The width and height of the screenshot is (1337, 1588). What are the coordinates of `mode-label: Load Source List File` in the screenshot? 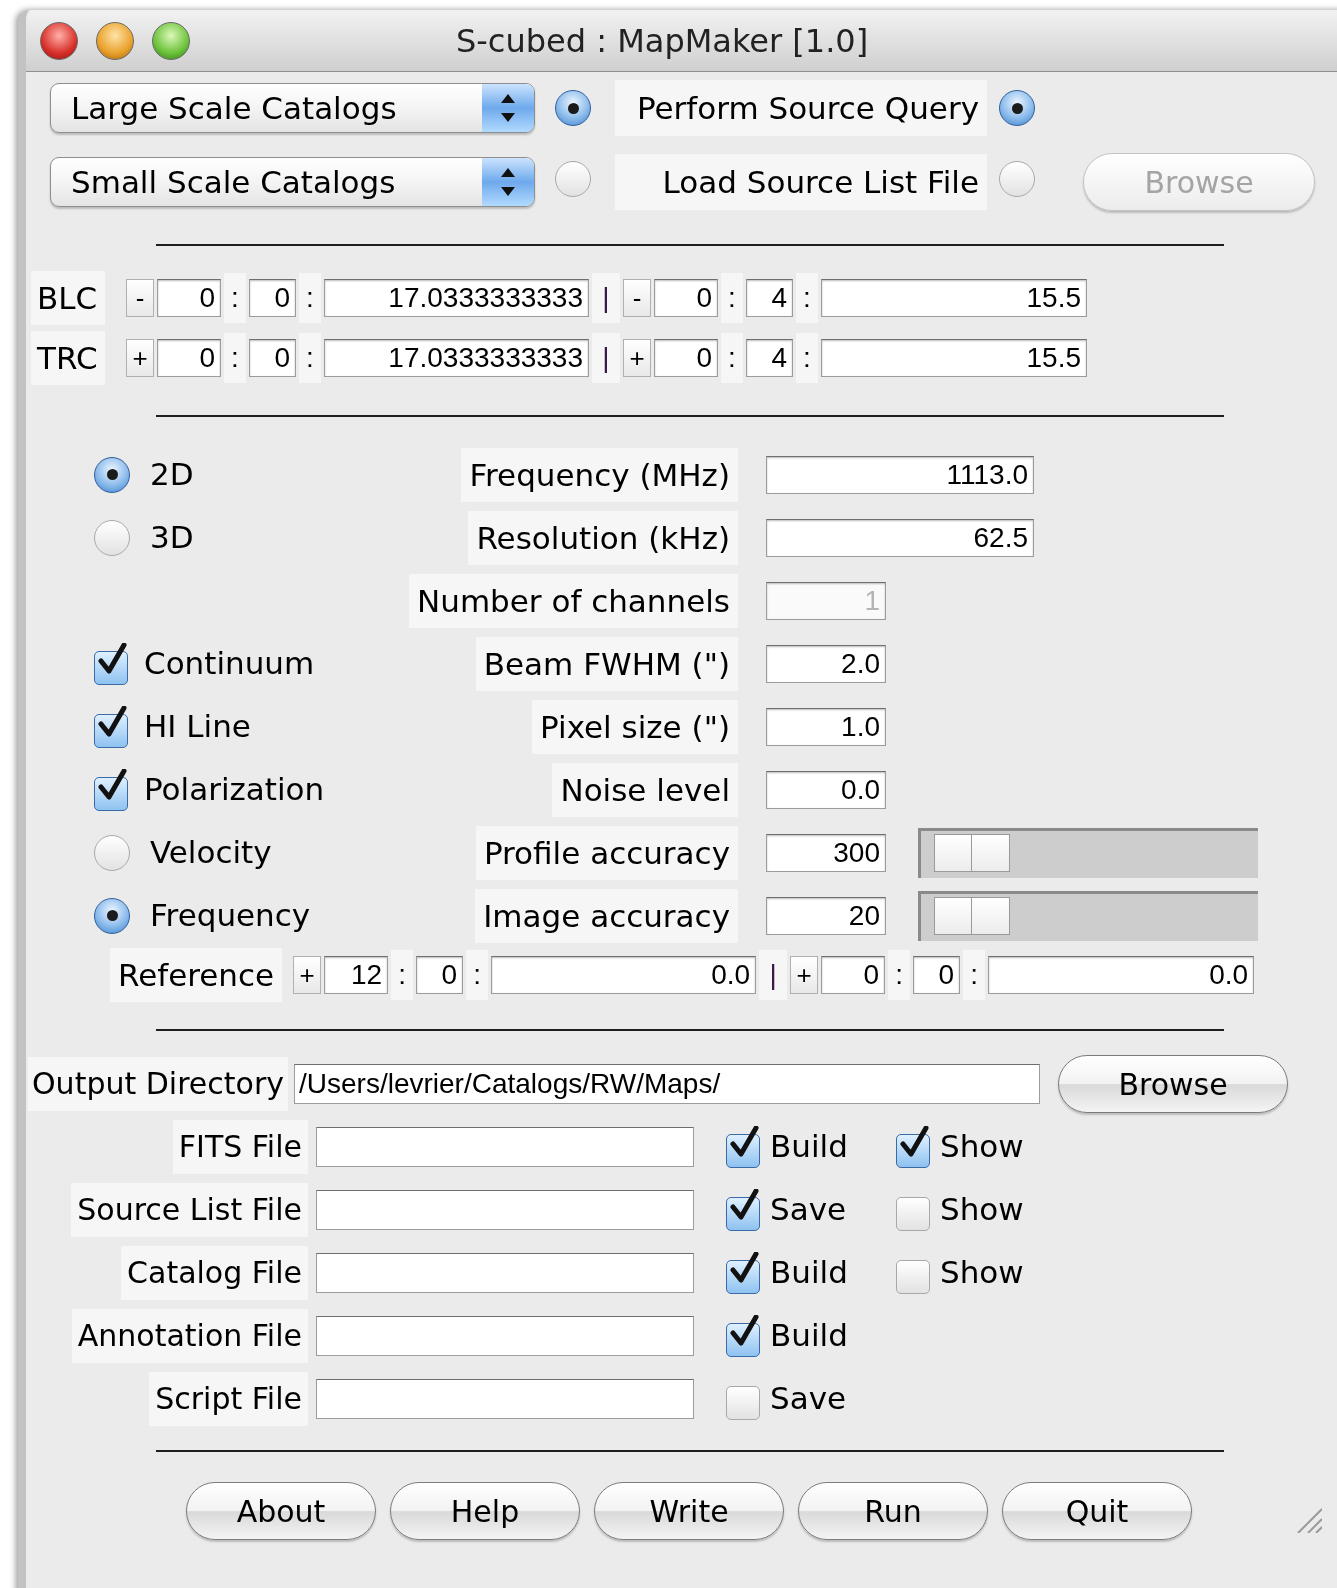 It's located at (801, 182).